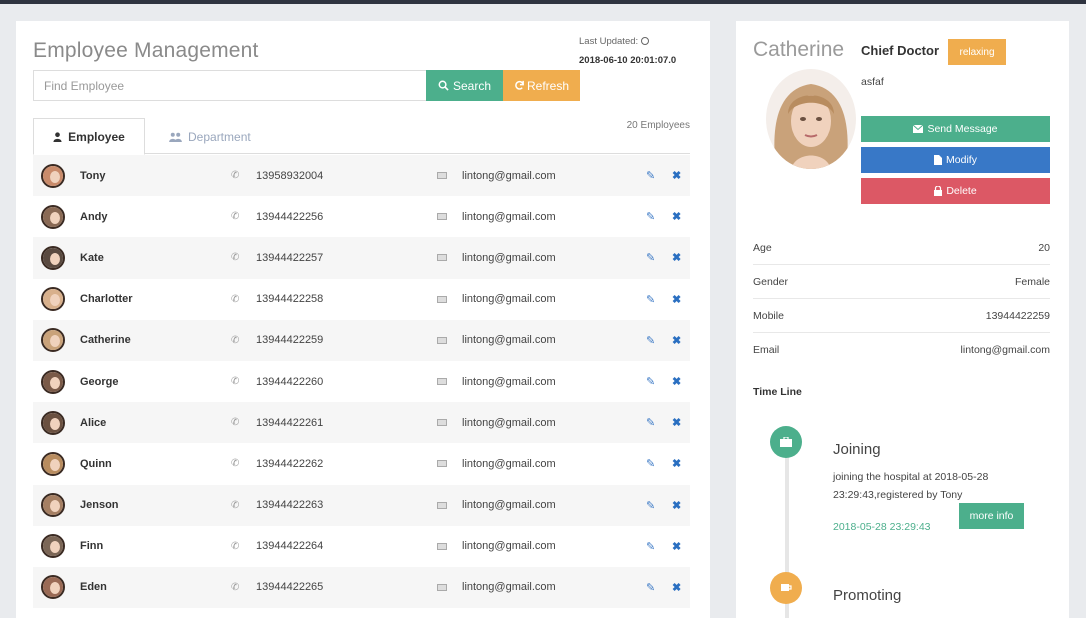  Describe the element at coordinates (472, 85) in the screenshot. I see `search-button-label: Search` at that location.